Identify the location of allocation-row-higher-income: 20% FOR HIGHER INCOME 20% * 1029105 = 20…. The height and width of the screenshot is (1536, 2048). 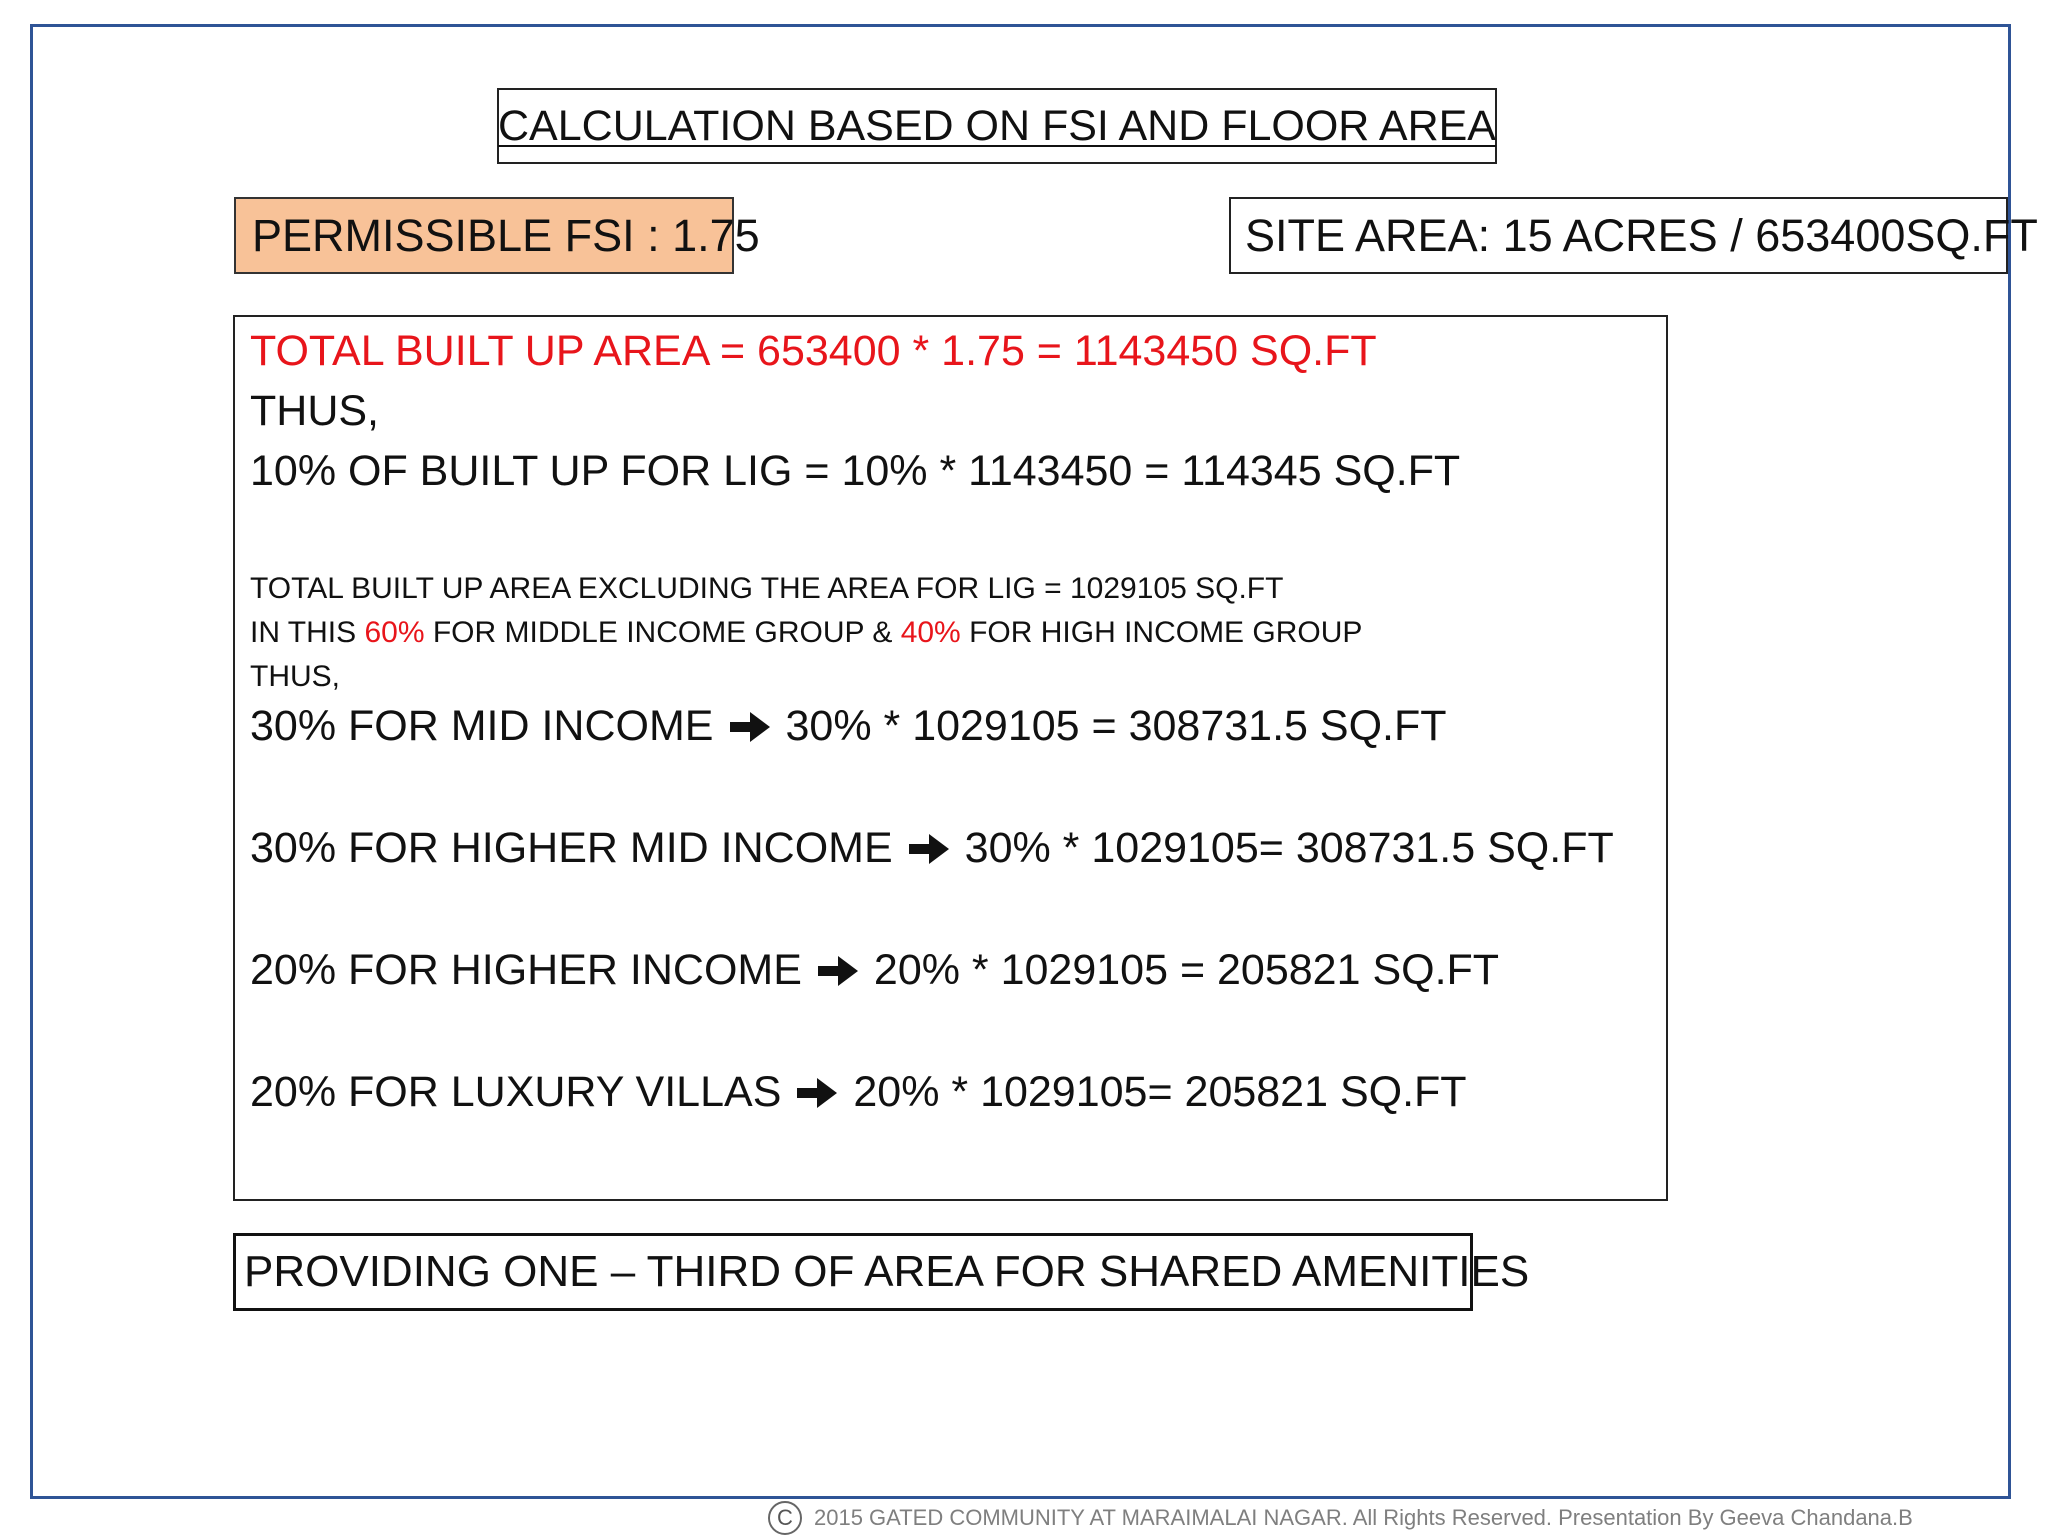
(874, 970).